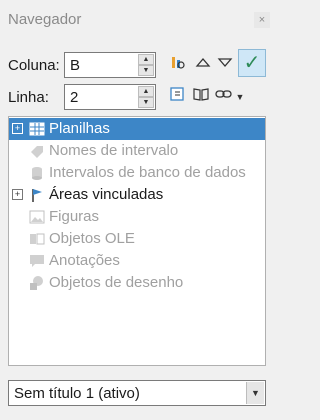  I want to click on tree-item-label: Objetos de desenho, so click(116, 282).